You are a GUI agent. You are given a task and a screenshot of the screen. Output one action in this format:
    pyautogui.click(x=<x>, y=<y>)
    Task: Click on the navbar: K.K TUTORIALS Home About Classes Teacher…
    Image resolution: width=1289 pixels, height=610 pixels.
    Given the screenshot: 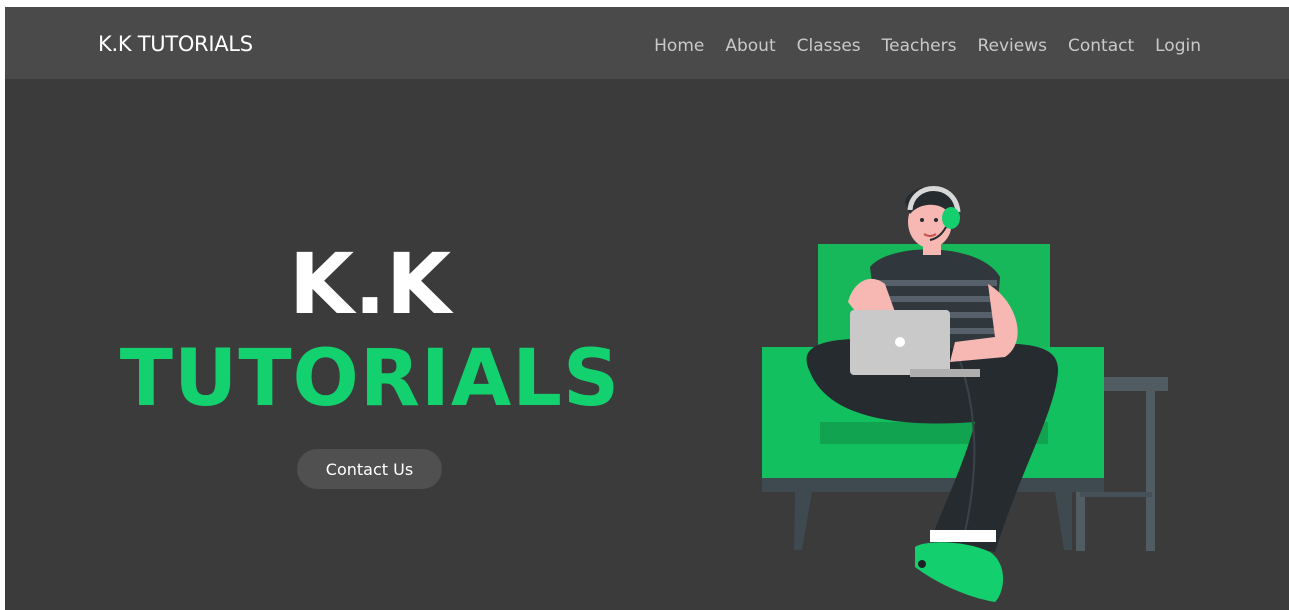 What is the action you would take?
    pyautogui.click(x=647, y=43)
    